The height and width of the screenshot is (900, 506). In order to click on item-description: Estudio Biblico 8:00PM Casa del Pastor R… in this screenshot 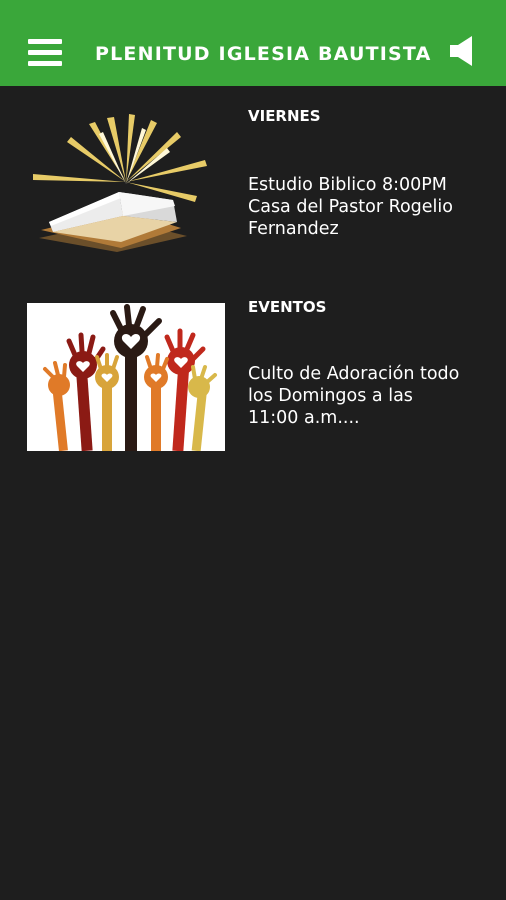, I will do `click(350, 207)`.